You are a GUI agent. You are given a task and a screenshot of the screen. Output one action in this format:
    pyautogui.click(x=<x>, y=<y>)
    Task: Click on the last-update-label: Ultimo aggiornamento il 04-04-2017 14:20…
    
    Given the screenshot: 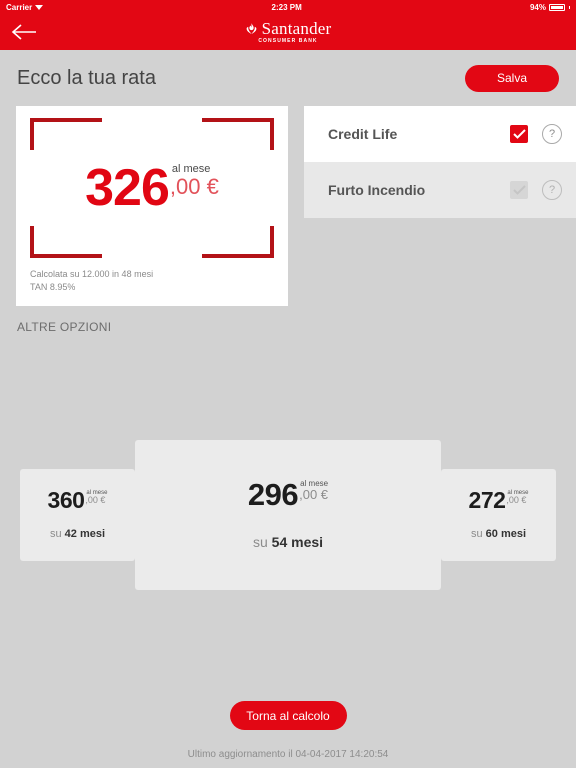 What is the action you would take?
    pyautogui.click(x=288, y=754)
    